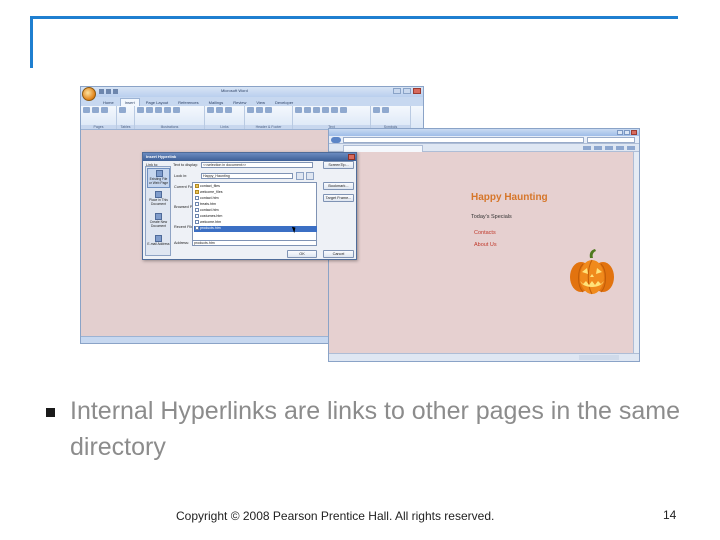 Image resolution: width=720 pixels, height=540 pixels. Describe the element at coordinates (268, 110) in the screenshot. I see `page-number-icon` at that location.